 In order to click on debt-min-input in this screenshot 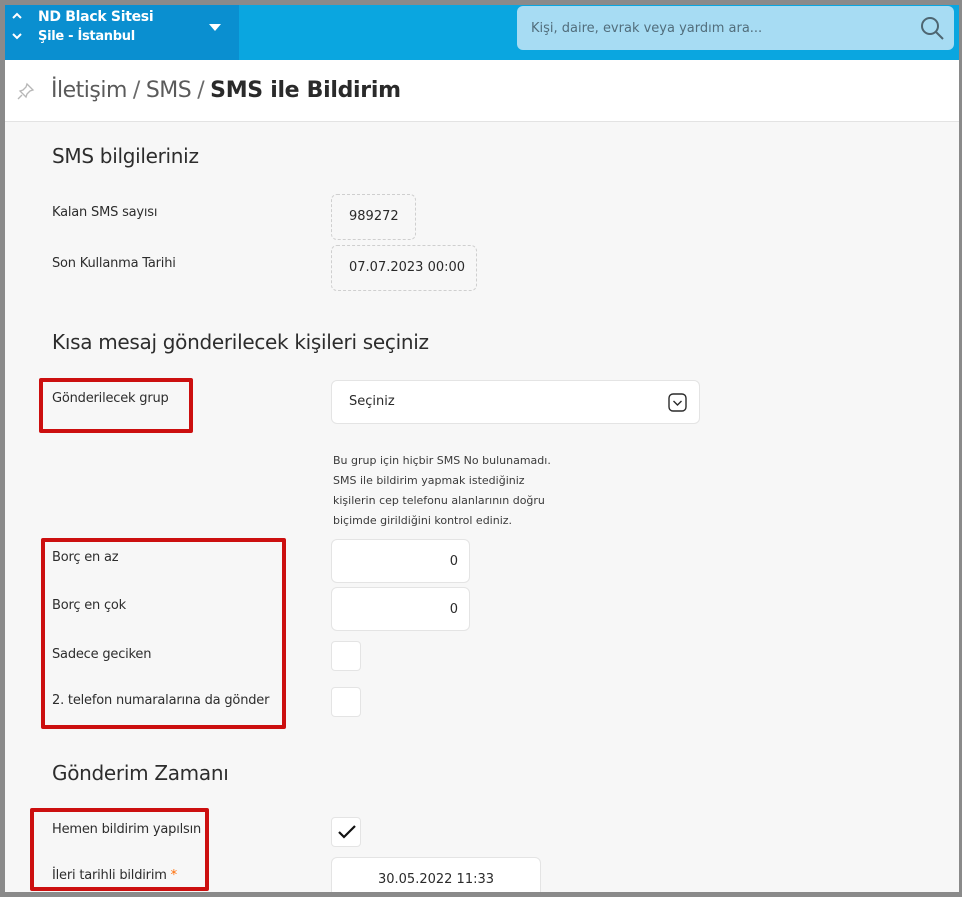, I will do `click(400, 561)`.